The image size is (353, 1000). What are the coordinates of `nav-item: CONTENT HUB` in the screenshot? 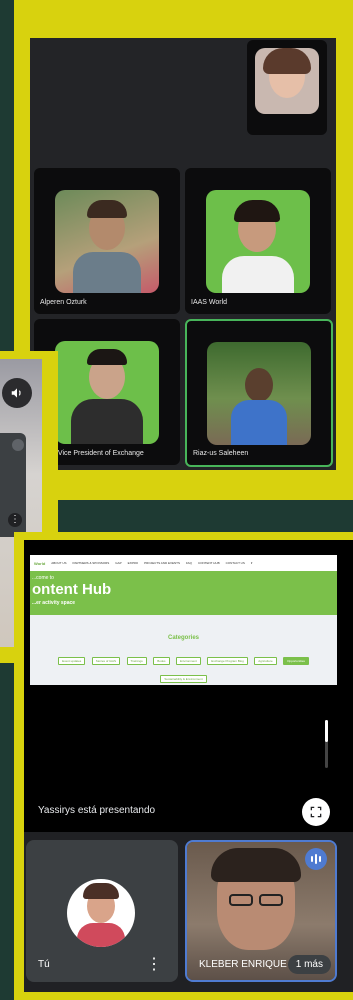 It's located at (209, 563).